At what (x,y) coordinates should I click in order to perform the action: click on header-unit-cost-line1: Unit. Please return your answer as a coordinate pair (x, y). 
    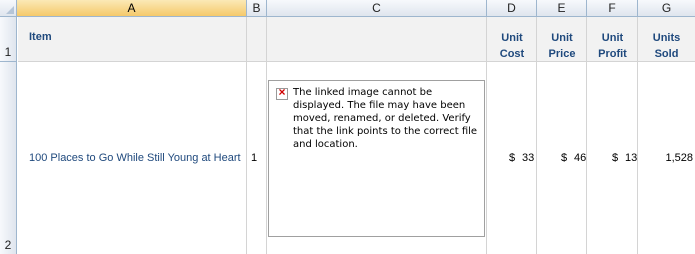
    Looking at the image, I should click on (512, 38).